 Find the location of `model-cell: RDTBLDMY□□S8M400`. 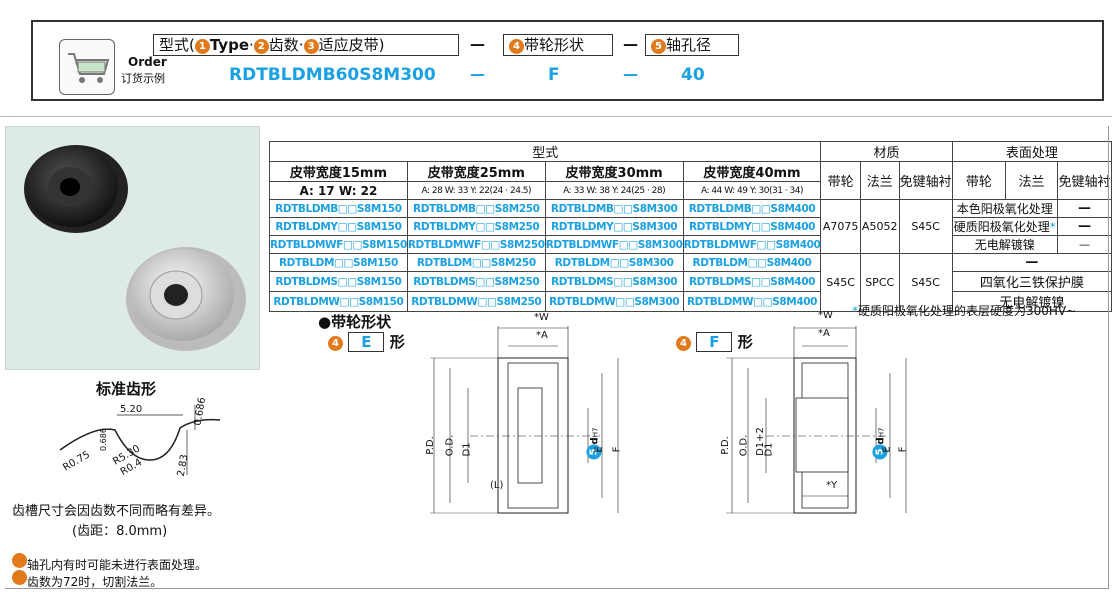

model-cell: RDTBLDMY□□S8M400 is located at coordinates (752, 226).